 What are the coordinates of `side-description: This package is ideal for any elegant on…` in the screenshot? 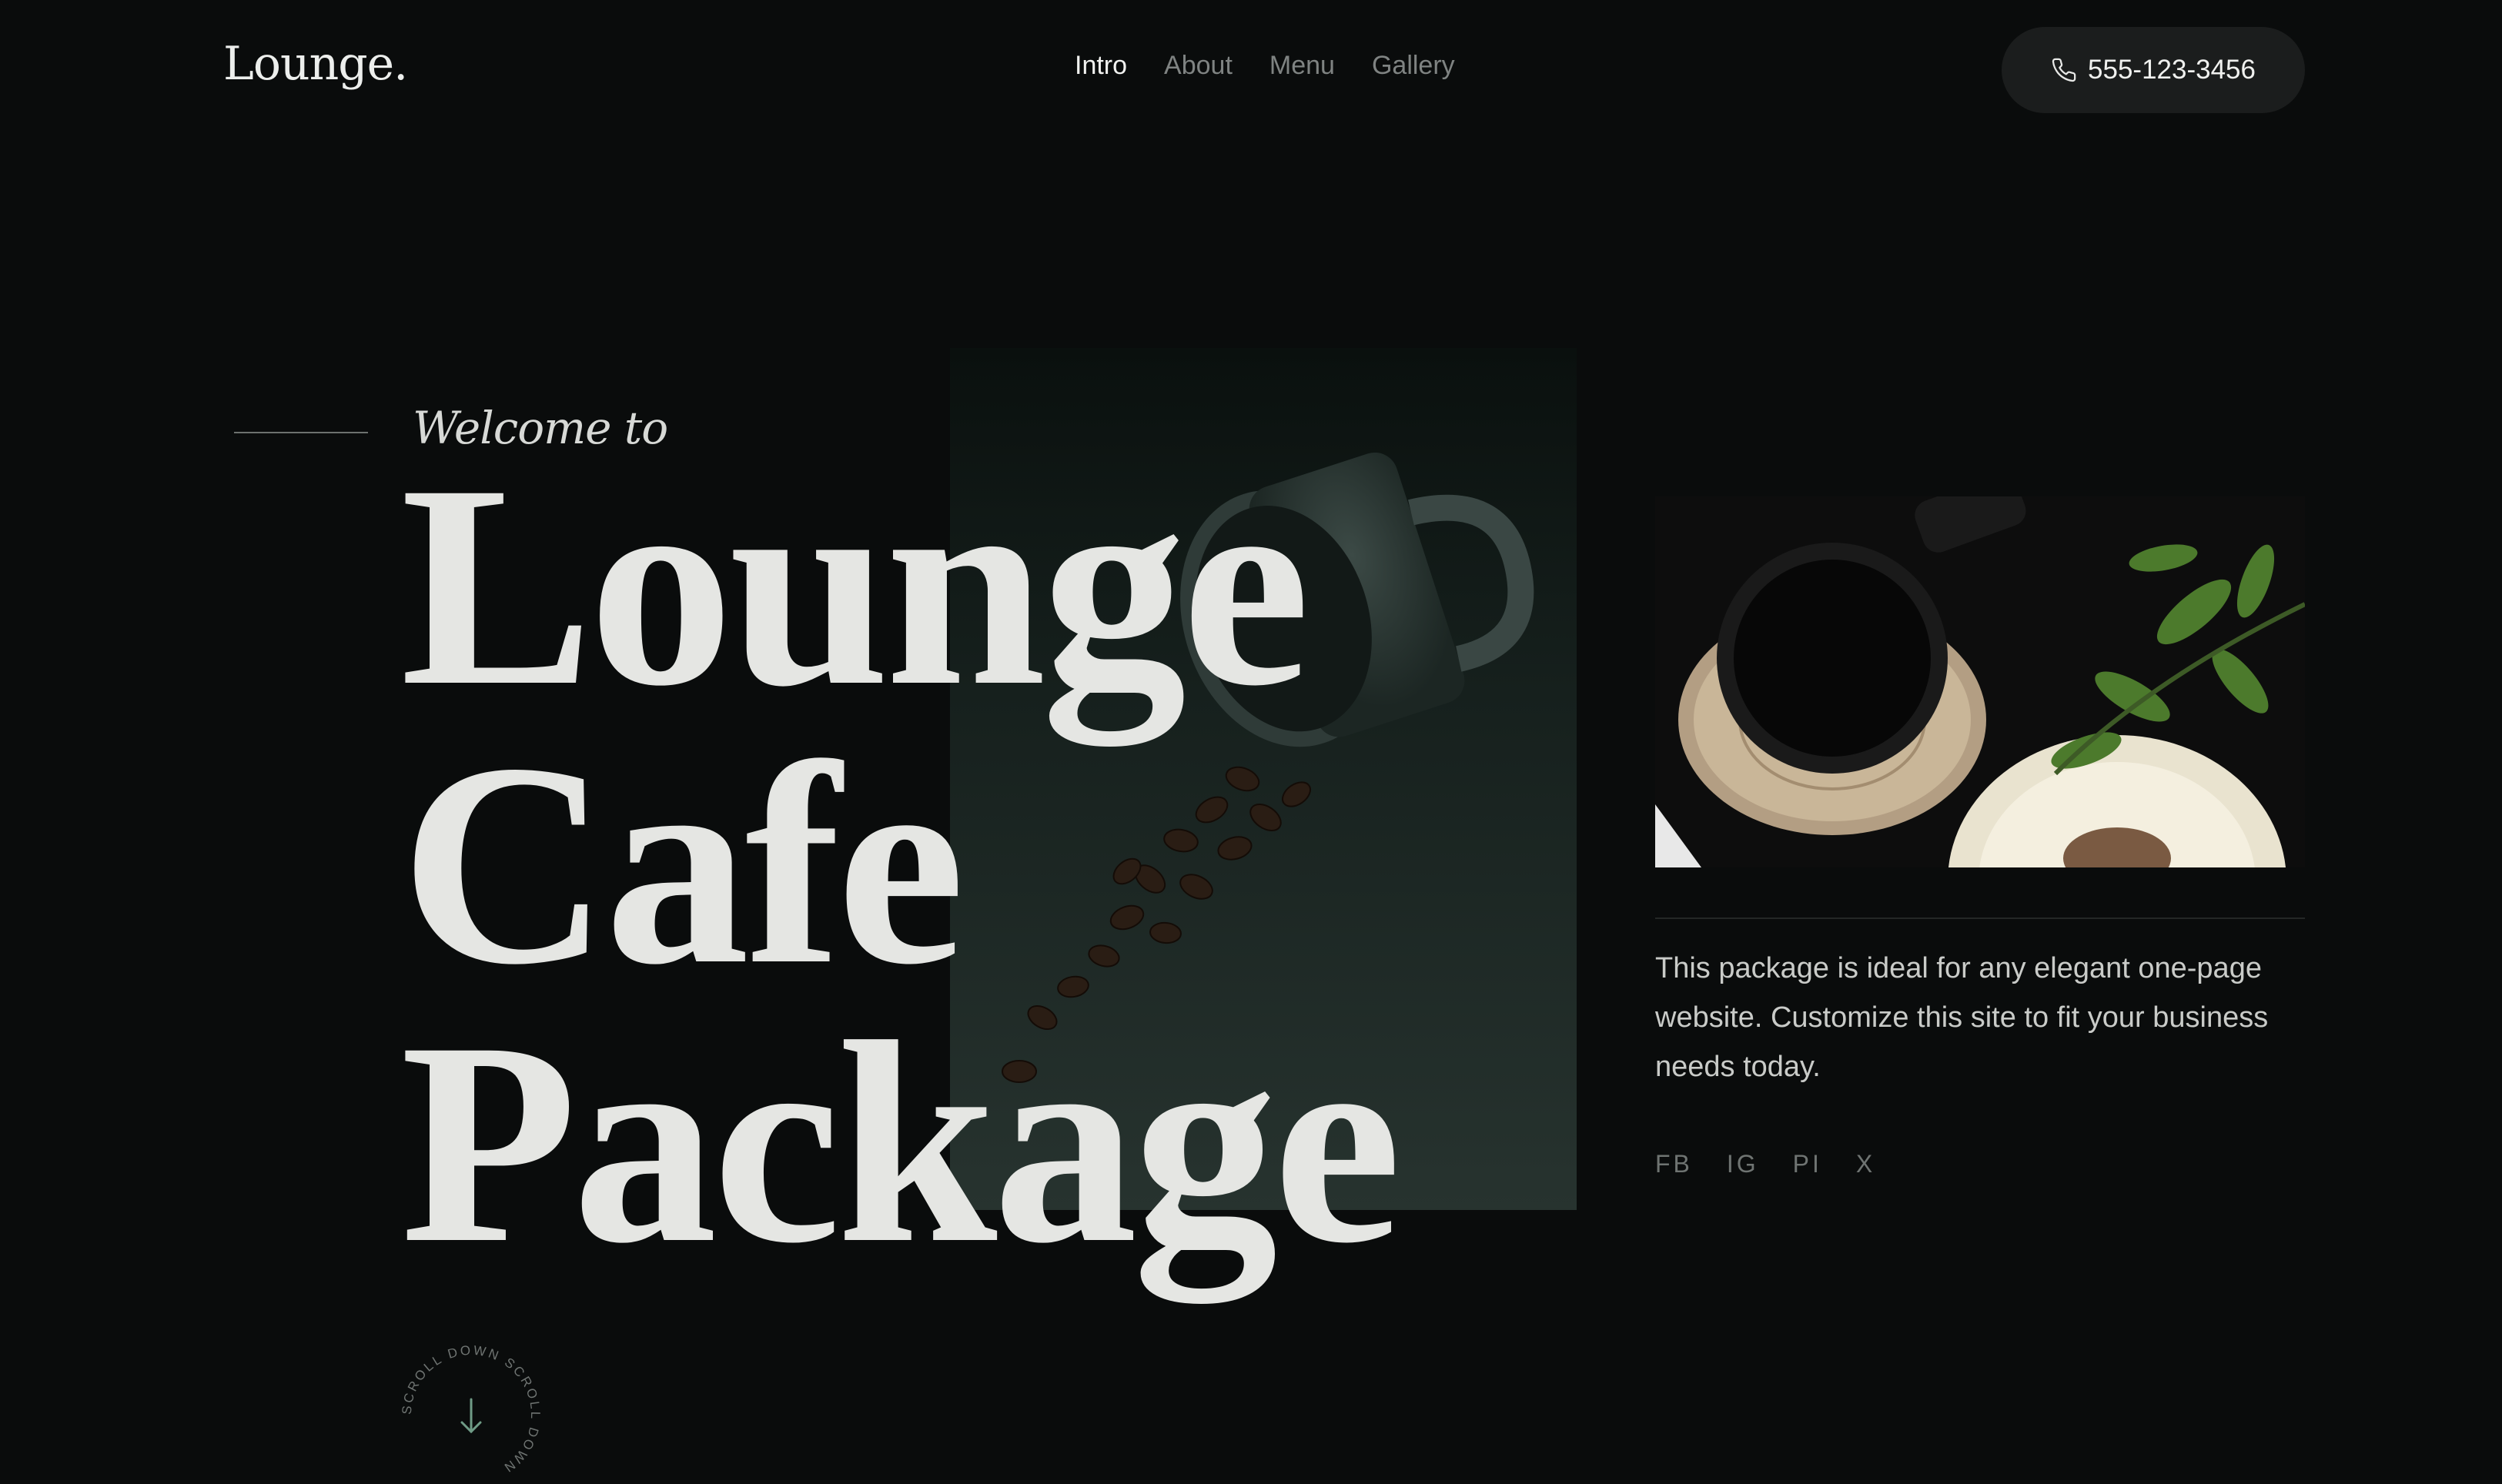 It's located at (1962, 1017).